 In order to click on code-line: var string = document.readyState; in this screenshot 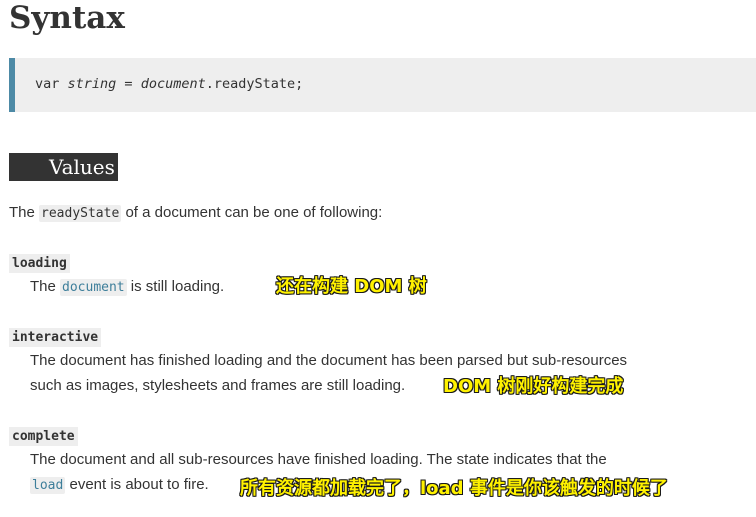, I will do `click(169, 84)`.